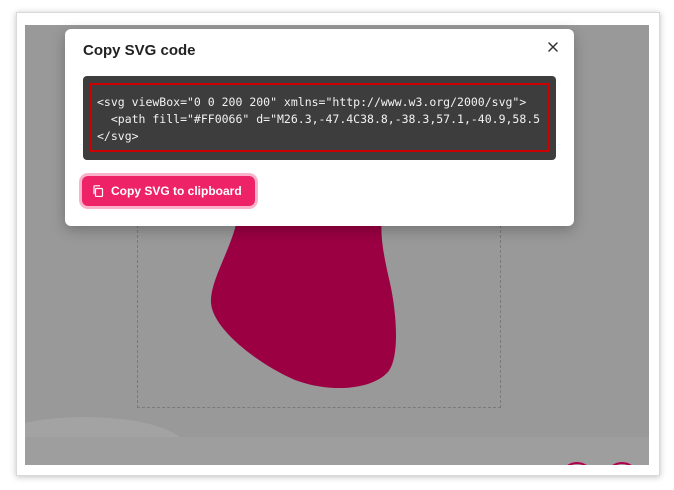 The image size is (674, 490). Describe the element at coordinates (98, 191) in the screenshot. I see `copy-icon` at that location.